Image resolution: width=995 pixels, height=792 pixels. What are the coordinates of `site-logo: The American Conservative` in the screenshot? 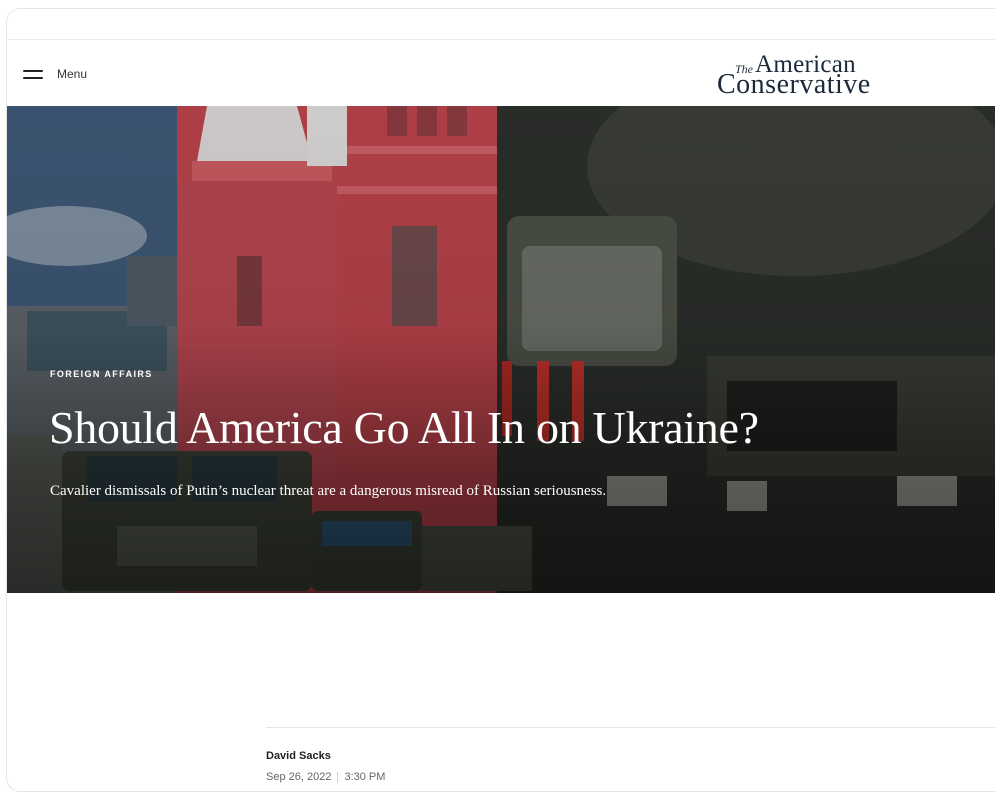 It's located at (804, 75).